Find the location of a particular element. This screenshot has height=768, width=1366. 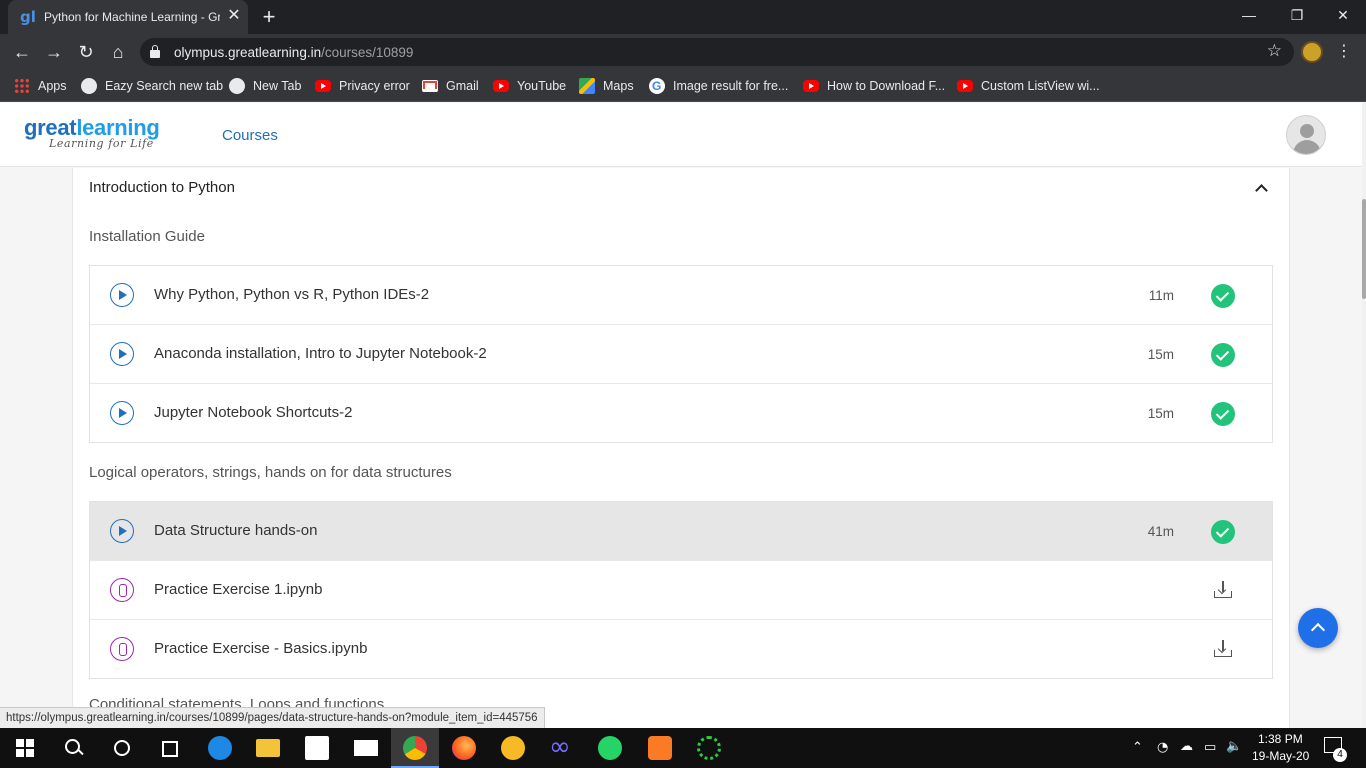

bookmark-new-tab: New Tab is located at coordinates (265, 86).